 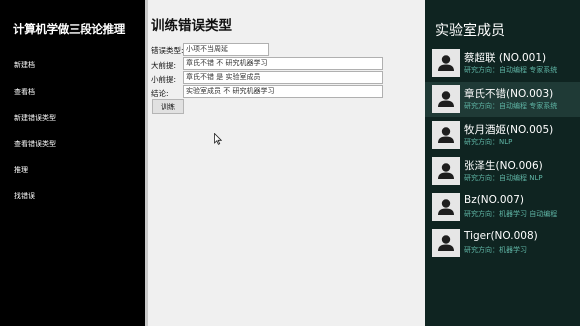 What do you see at coordinates (495, 250) in the screenshot?
I see `member-direction: 研究方向：机器学习` at bounding box center [495, 250].